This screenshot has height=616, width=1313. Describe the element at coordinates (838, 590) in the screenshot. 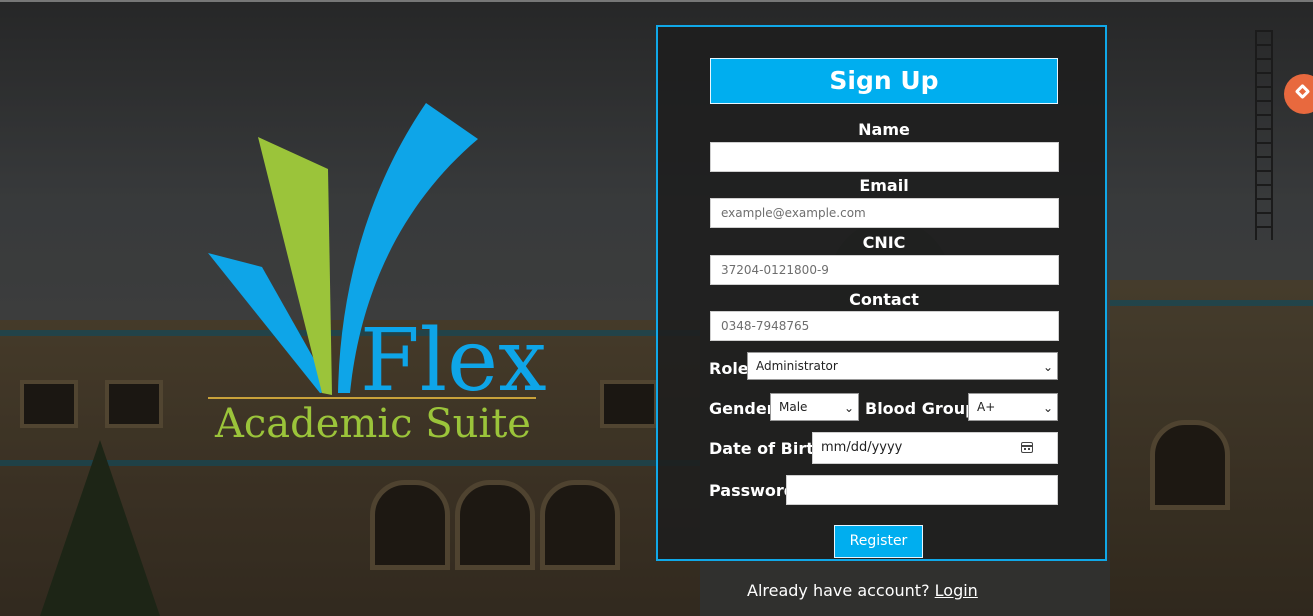

I see `login-prompt-text: Already have account?` at that location.